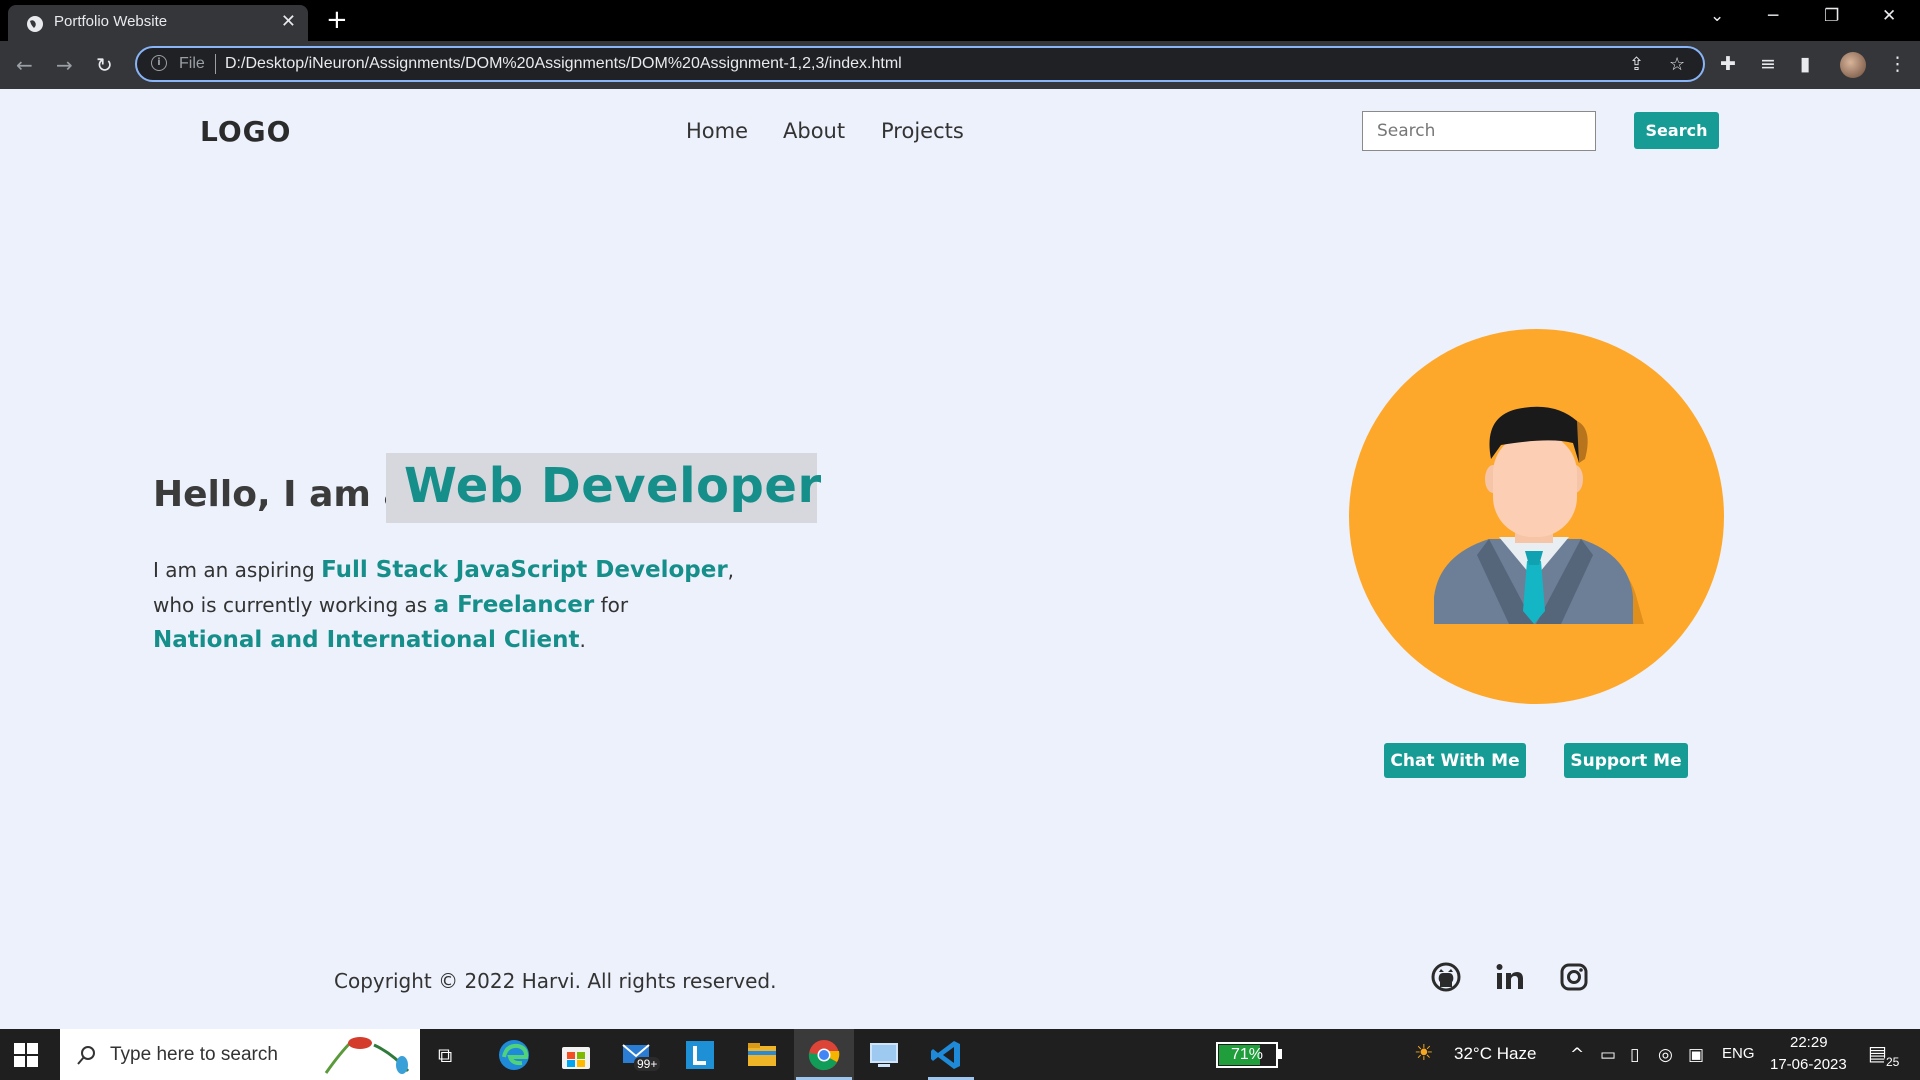 Image resolution: width=1920 pixels, height=1080 pixels. What do you see at coordinates (367, 1055) in the screenshot?
I see `search-highlight-icon` at bounding box center [367, 1055].